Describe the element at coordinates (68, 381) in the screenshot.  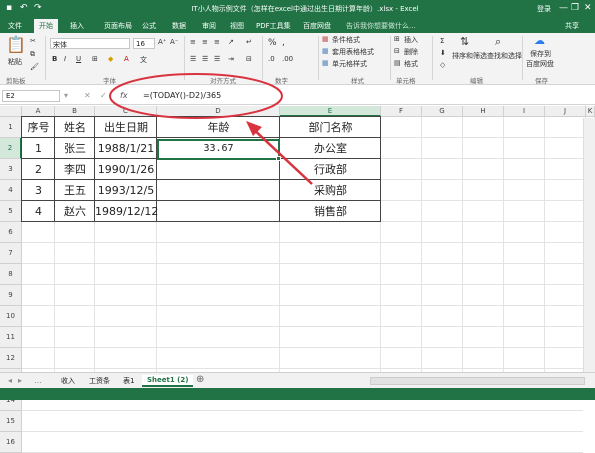
I see `sheet-tab-income: 收入` at that location.